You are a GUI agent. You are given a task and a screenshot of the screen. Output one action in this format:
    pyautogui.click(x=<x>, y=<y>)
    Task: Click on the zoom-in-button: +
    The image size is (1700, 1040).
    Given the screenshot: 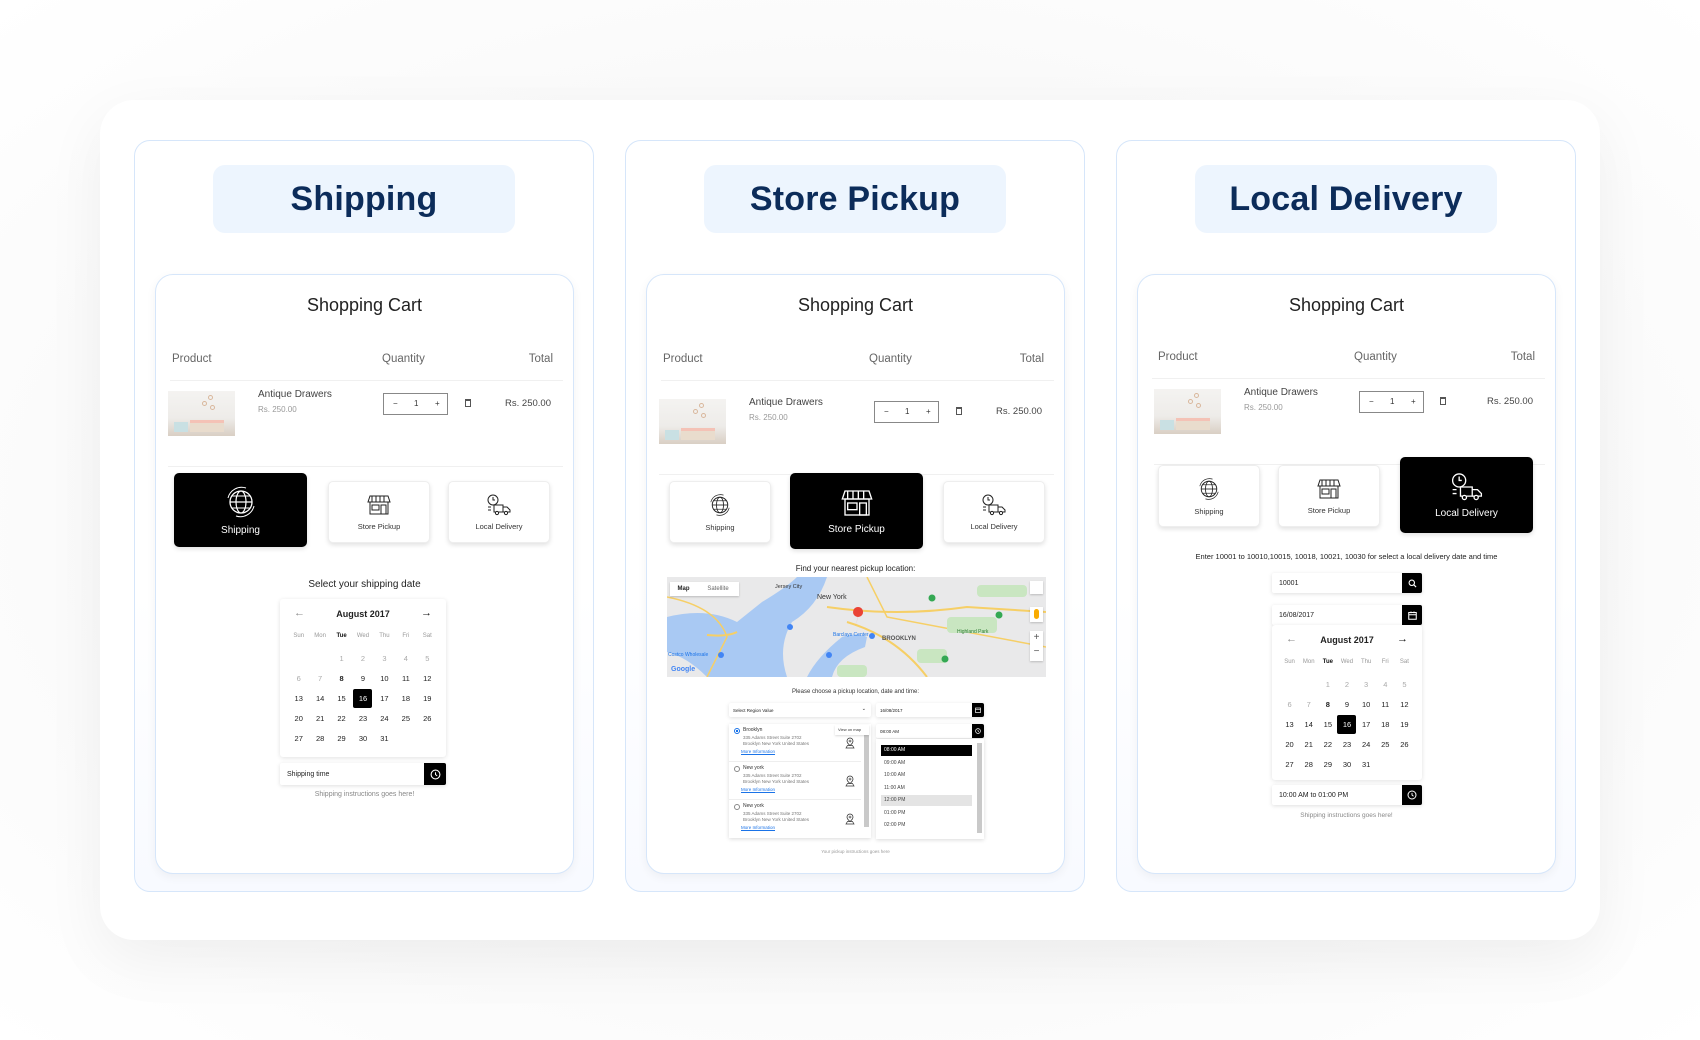 What is the action you would take?
    pyautogui.click(x=1036, y=638)
    